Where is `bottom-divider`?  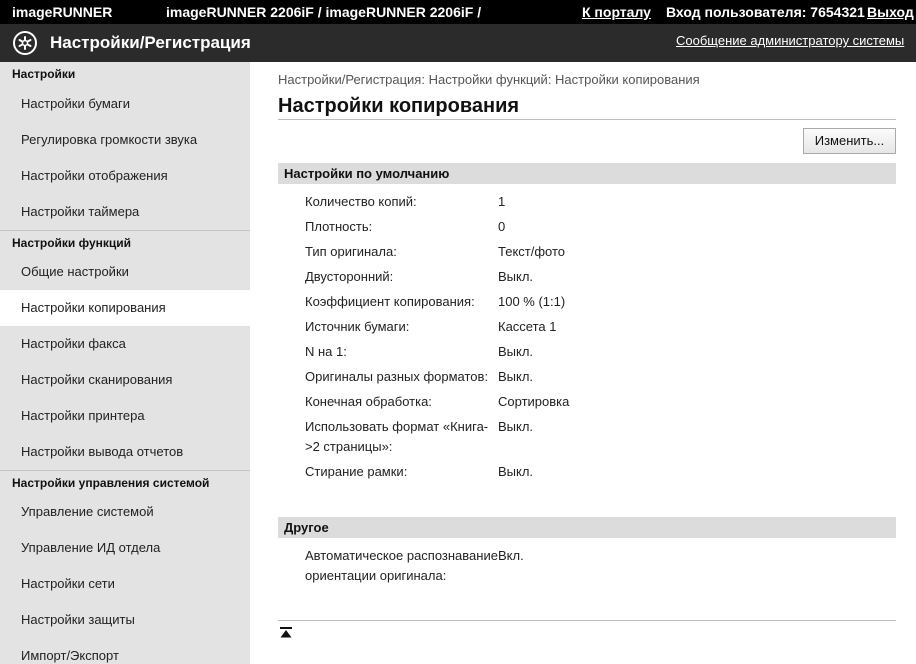 bottom-divider is located at coordinates (587, 620).